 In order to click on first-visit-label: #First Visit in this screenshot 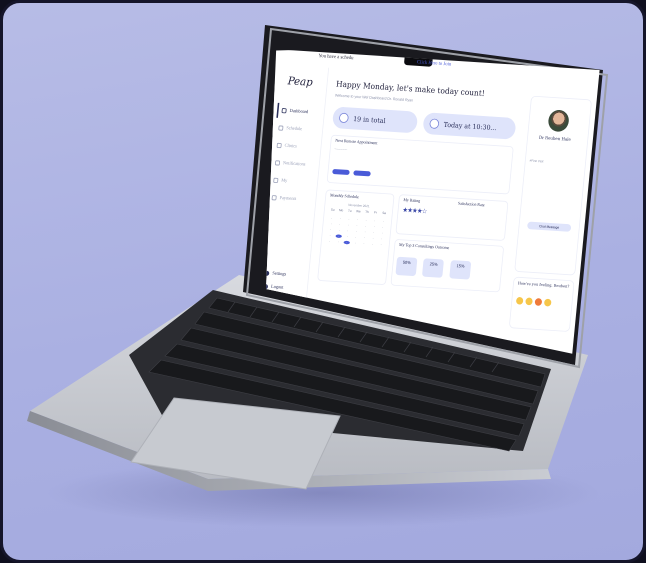, I will do `click(536, 161)`.